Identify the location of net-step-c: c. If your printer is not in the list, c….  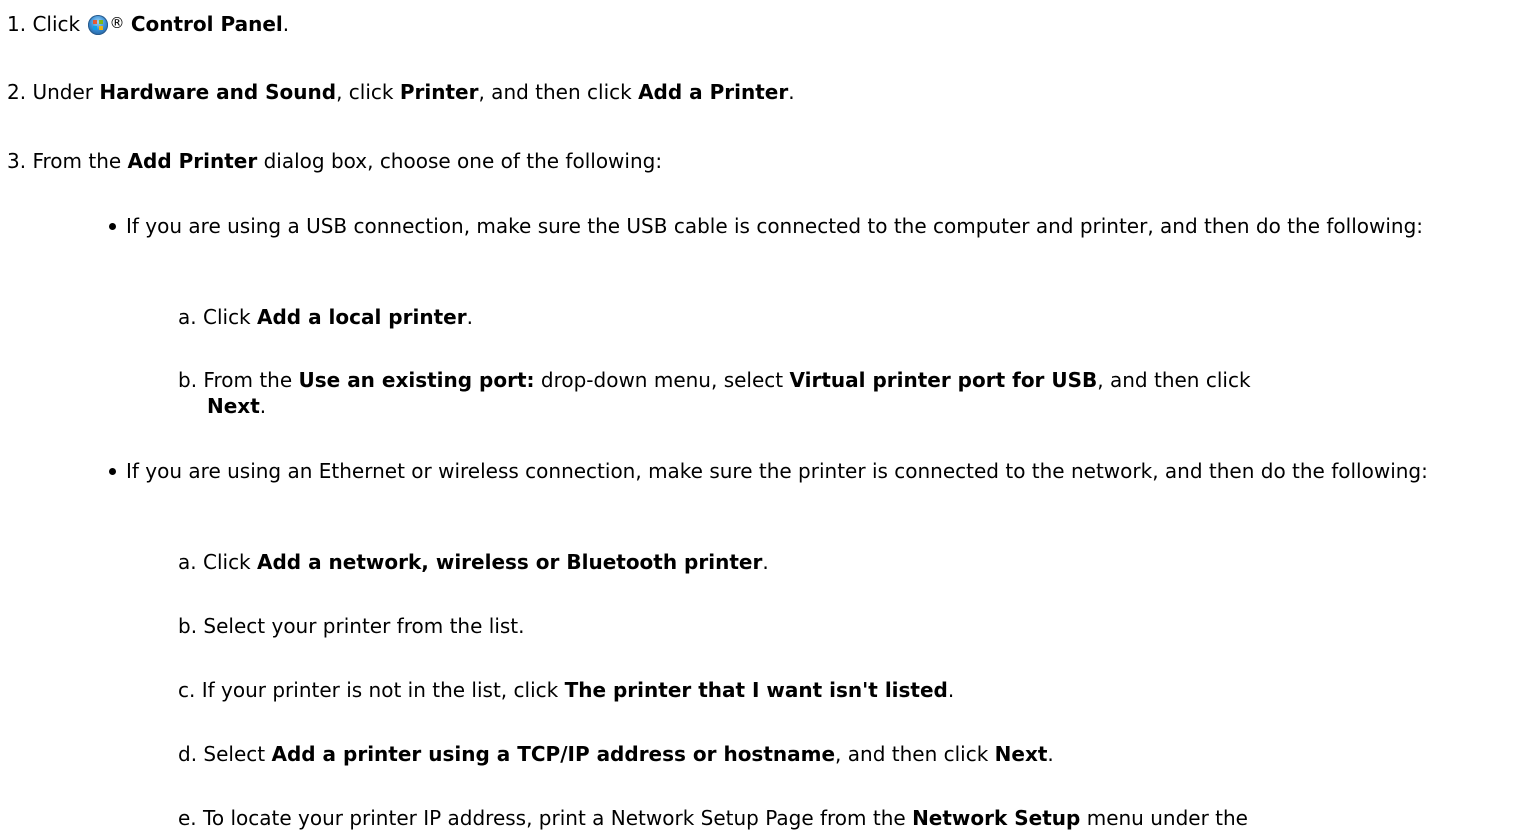
(566, 690).